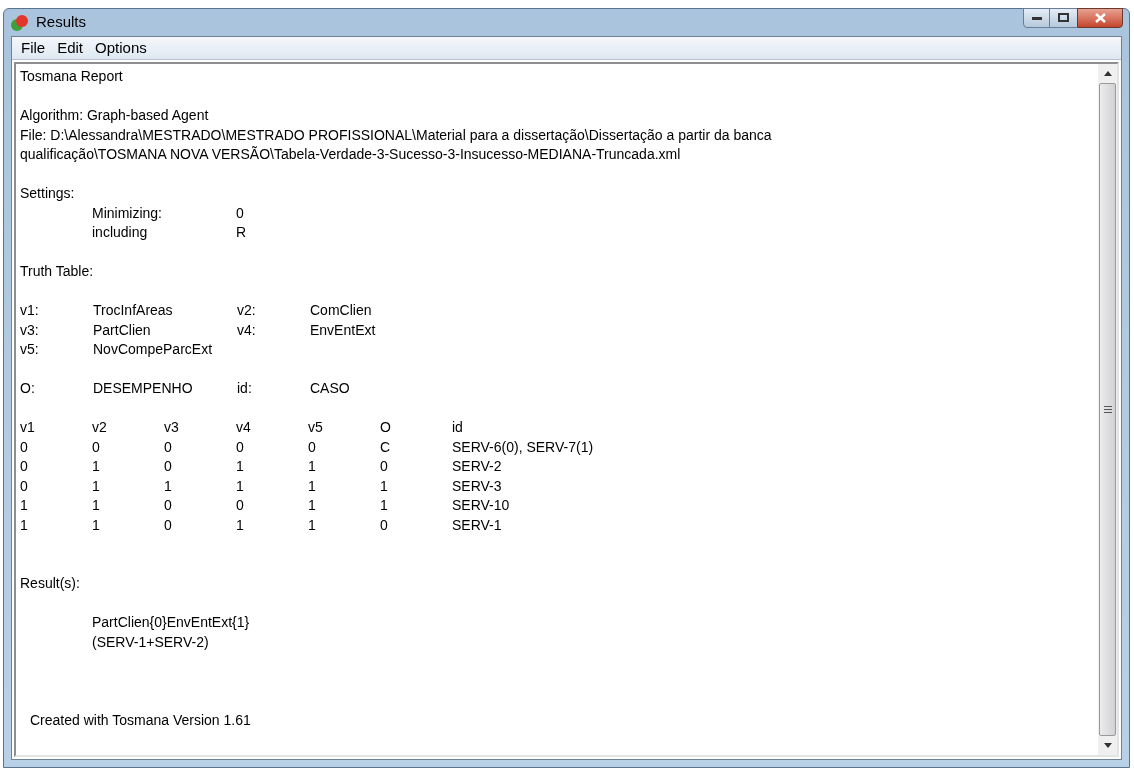 The width and height of the screenshot is (1134, 772). I want to click on maximize-icon, so click(1063, 17).